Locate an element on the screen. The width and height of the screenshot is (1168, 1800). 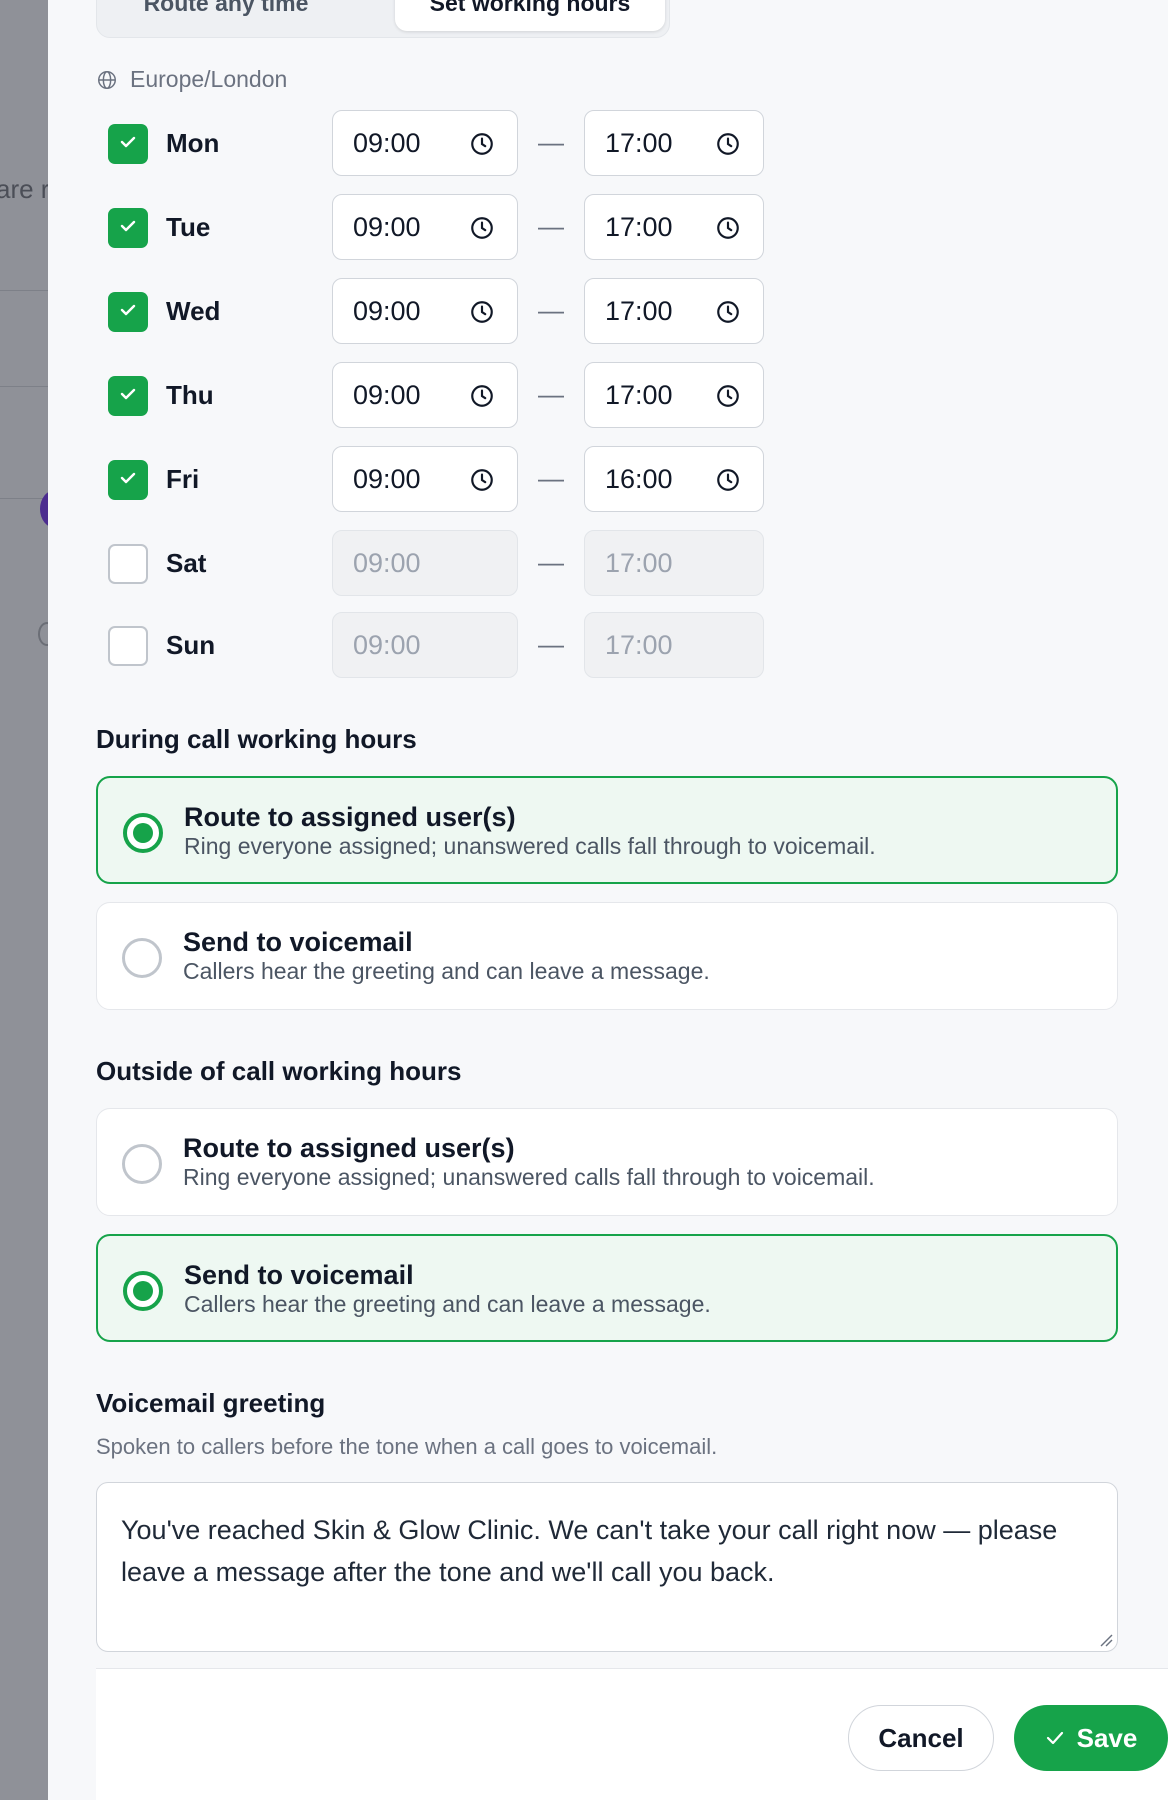
option-title: Send to voicemail is located at coordinates (298, 942).